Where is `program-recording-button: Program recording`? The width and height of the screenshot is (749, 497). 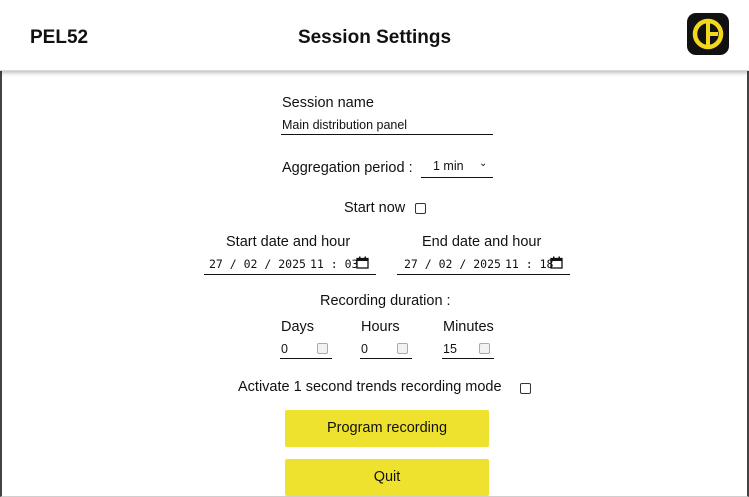 program-recording-button: Program recording is located at coordinates (387, 428).